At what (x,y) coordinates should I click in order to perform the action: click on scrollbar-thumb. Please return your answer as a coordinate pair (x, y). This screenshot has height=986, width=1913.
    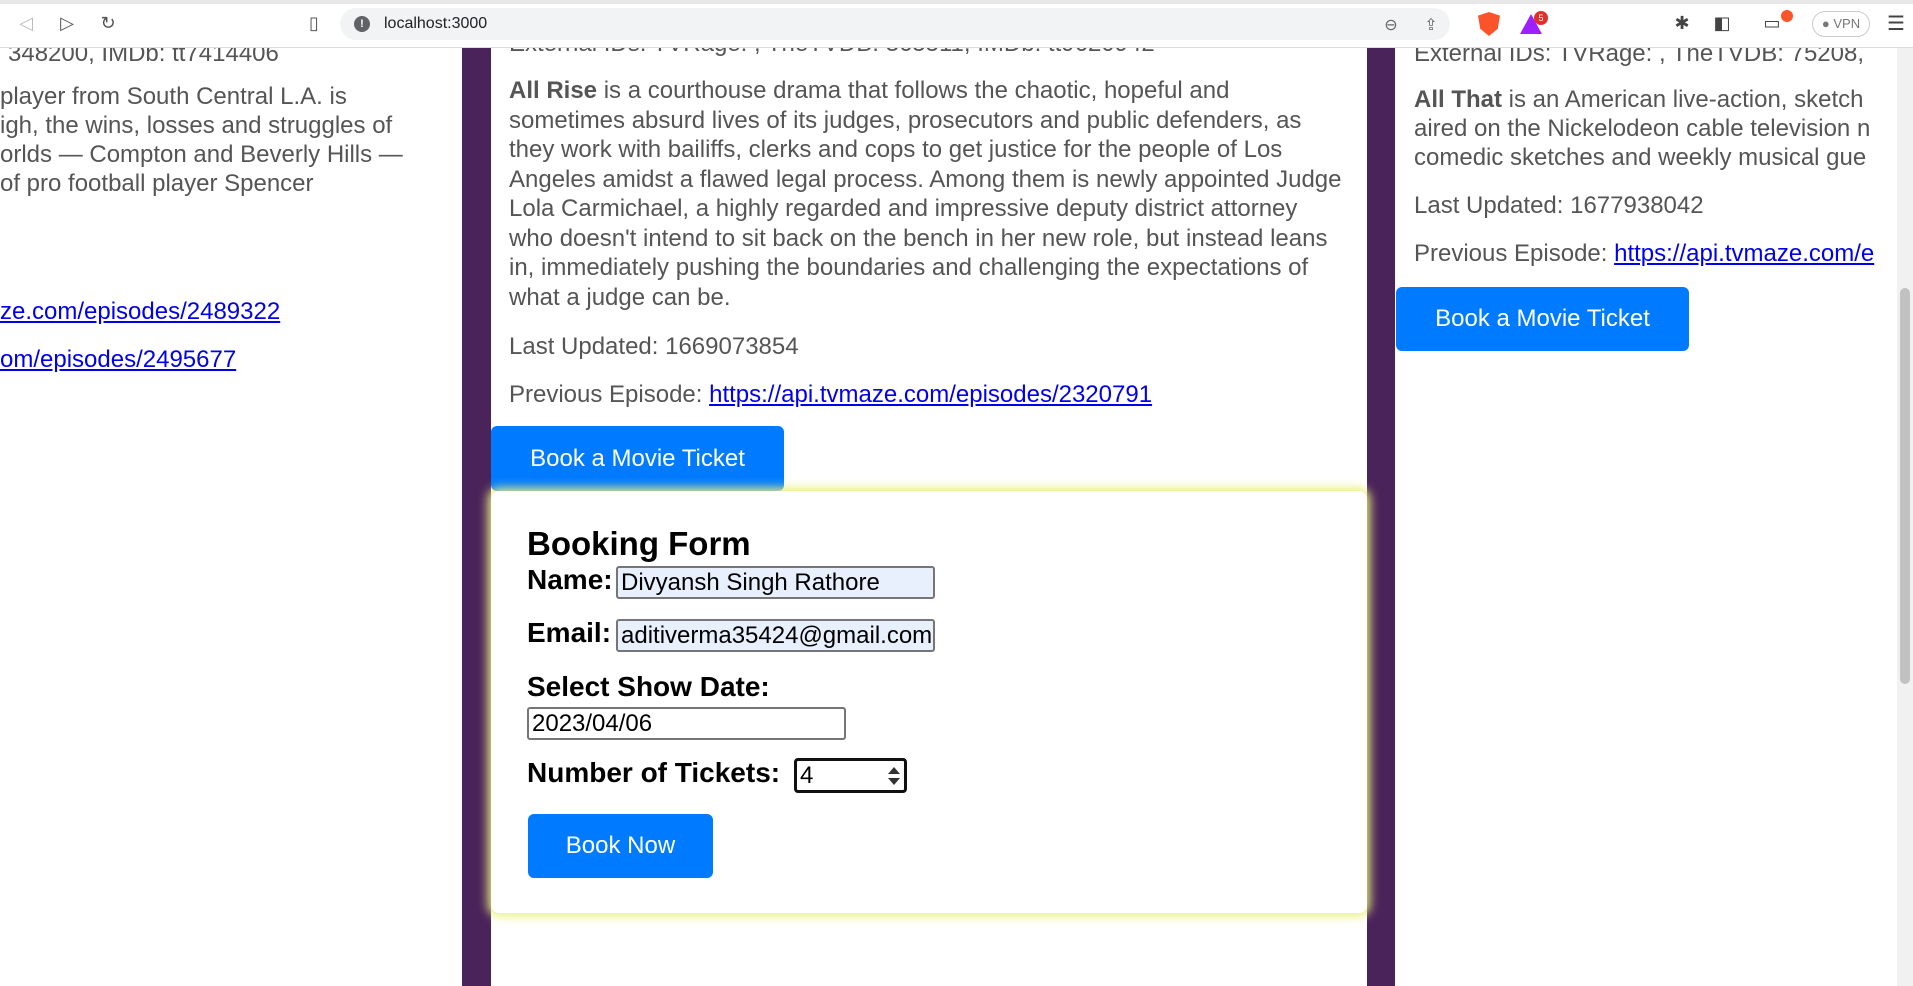
    Looking at the image, I should click on (1905, 486).